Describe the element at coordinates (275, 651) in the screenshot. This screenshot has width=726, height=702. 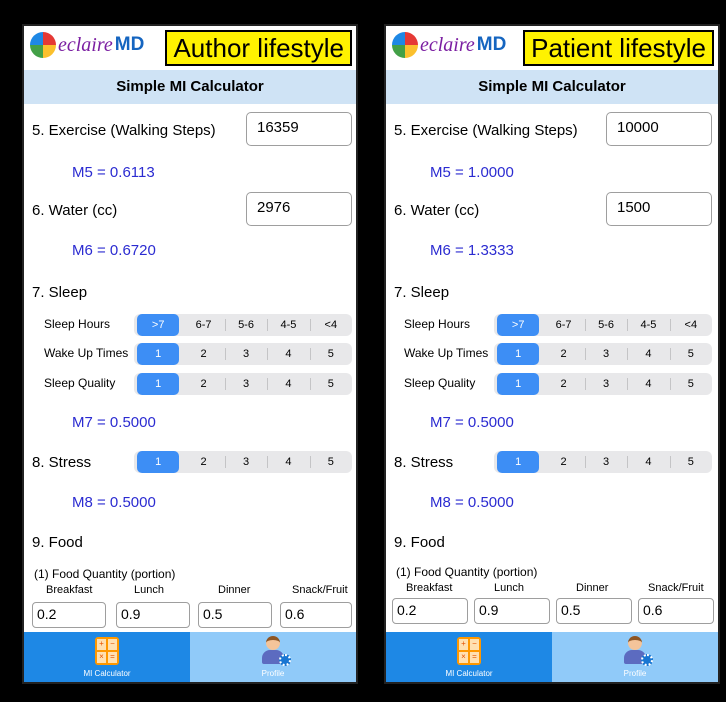
I see `profile-icon` at that location.